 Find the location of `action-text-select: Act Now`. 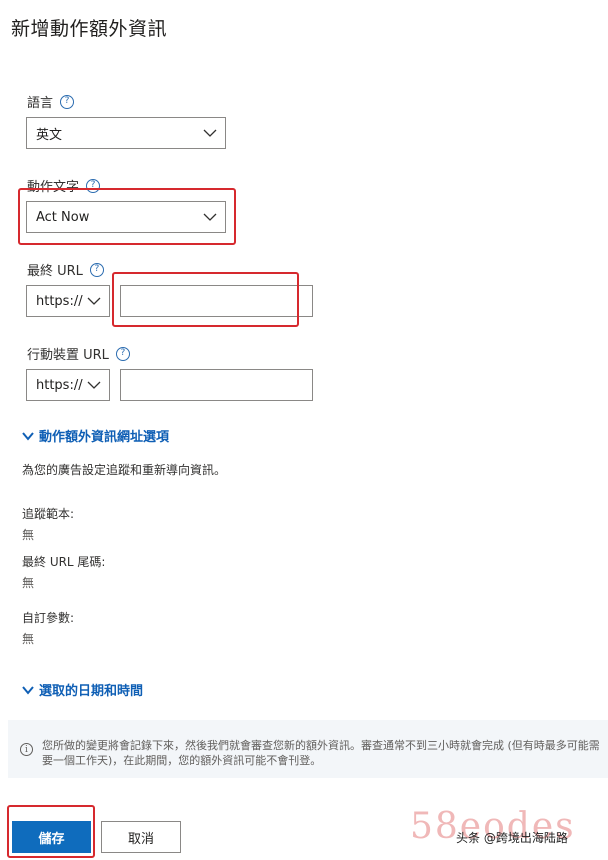

action-text-select: Act Now is located at coordinates (126, 217).